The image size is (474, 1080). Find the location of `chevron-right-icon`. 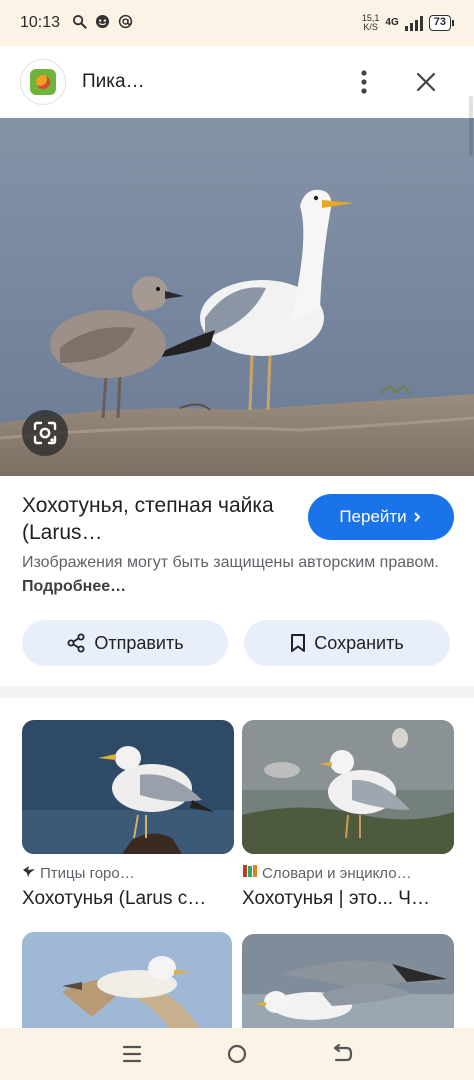

chevron-right-icon is located at coordinates (417, 517).